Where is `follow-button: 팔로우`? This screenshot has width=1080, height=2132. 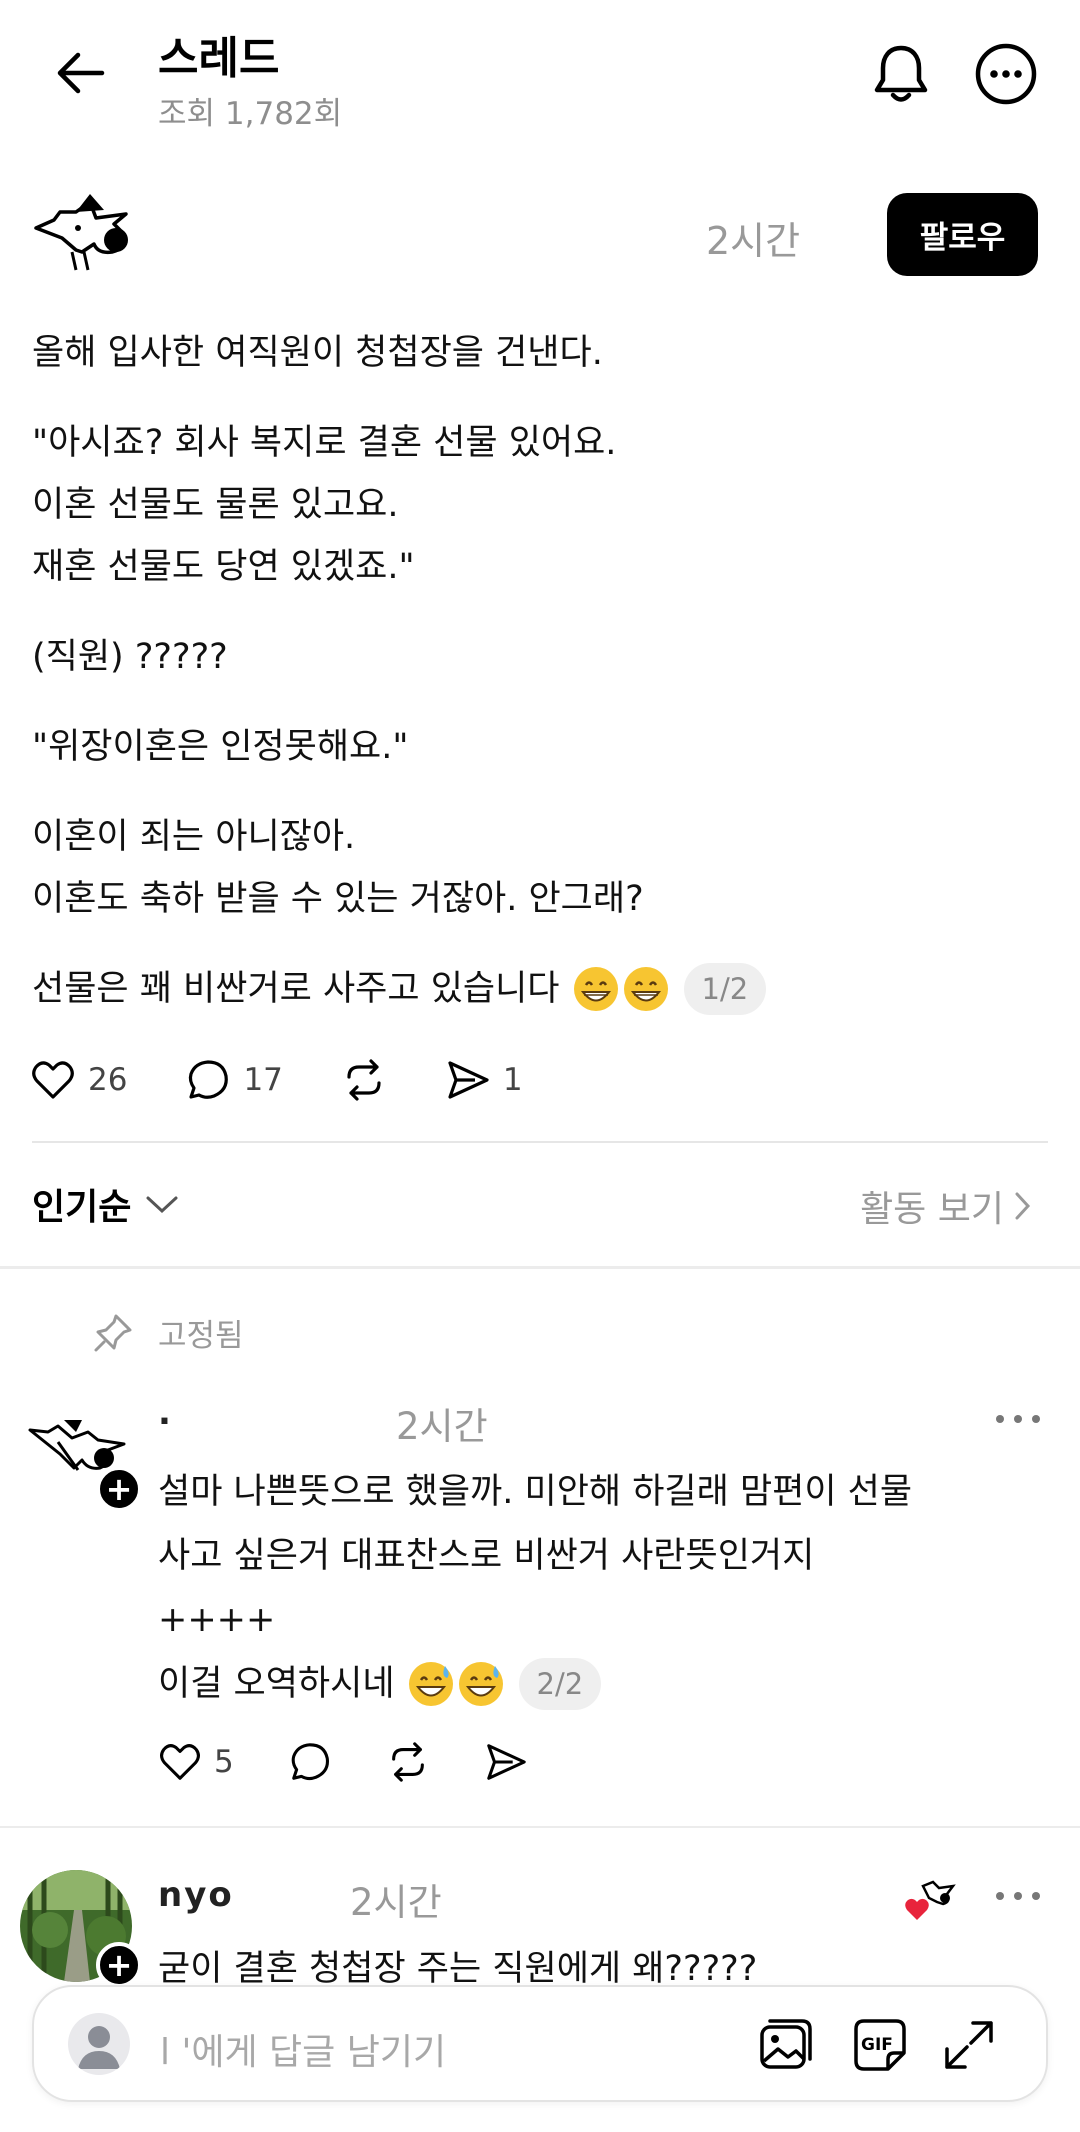 follow-button: 팔로우 is located at coordinates (962, 234).